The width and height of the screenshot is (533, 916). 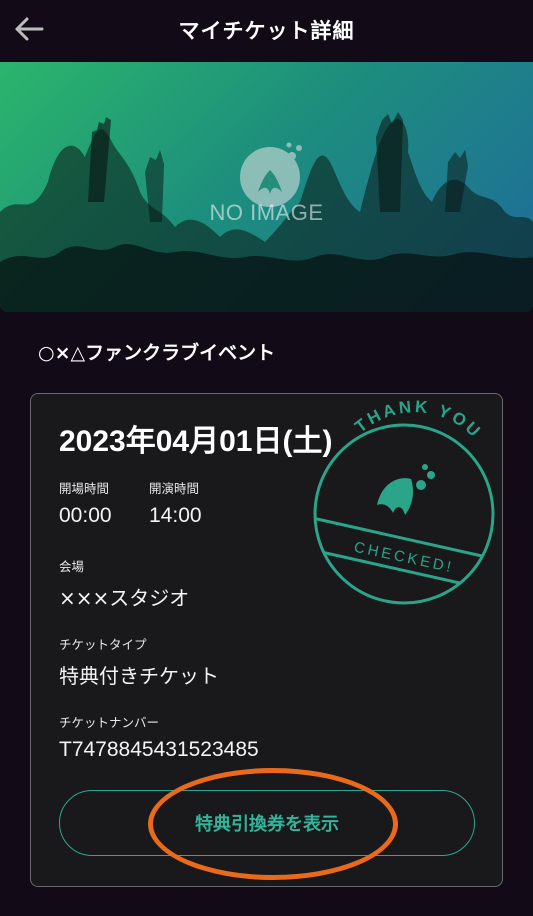 I want to click on venue-label: 会場, so click(x=72, y=566).